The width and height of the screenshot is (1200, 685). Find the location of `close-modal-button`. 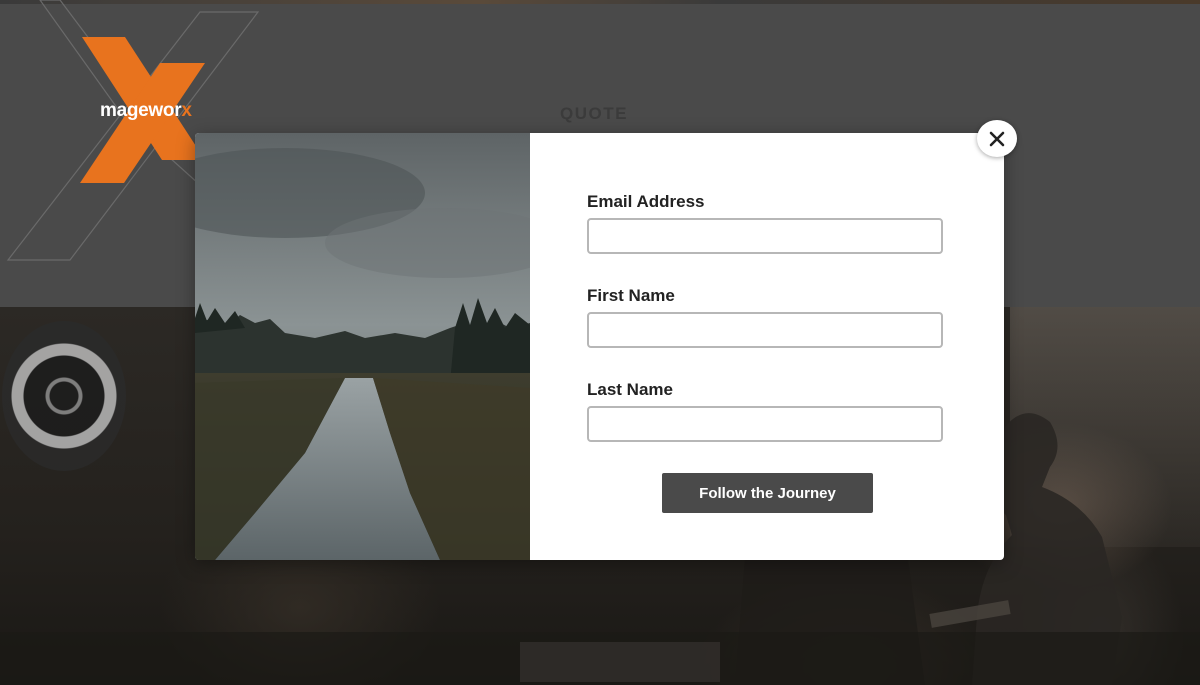

close-modal-button is located at coordinates (997, 138).